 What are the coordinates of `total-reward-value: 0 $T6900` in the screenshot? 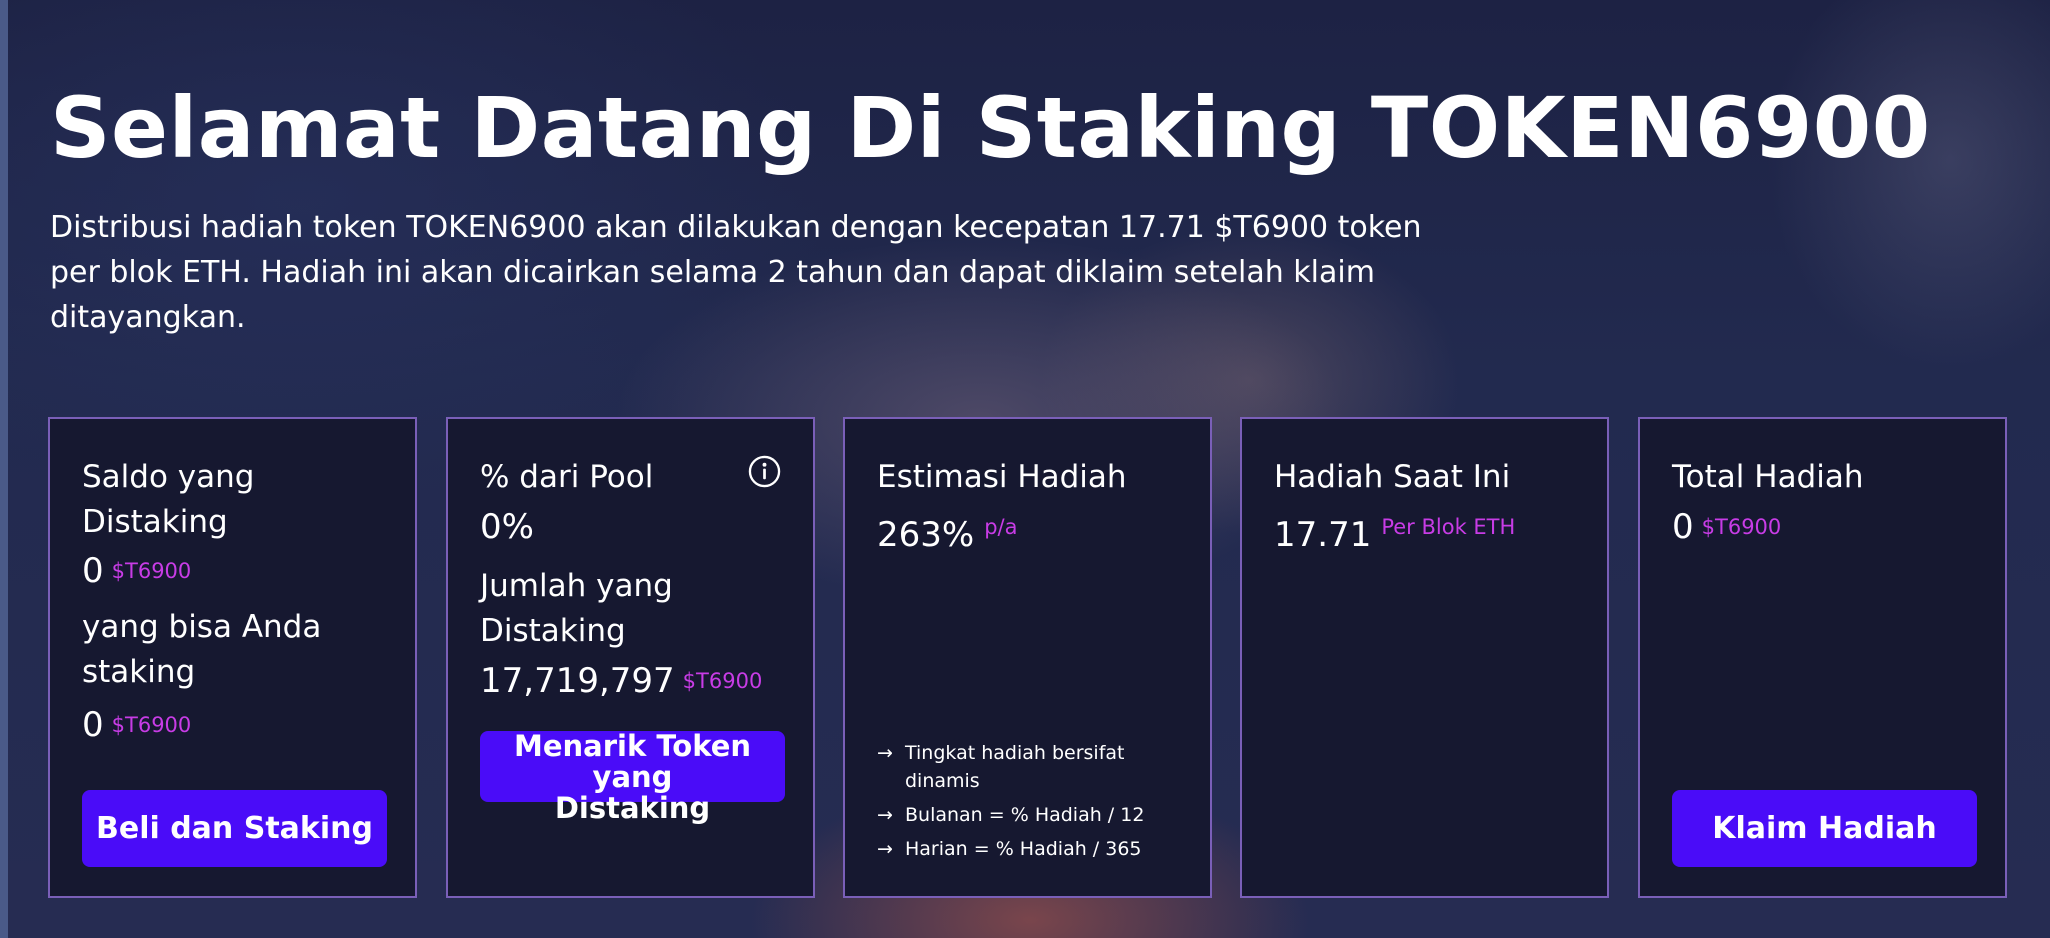 It's located at (1726, 527).